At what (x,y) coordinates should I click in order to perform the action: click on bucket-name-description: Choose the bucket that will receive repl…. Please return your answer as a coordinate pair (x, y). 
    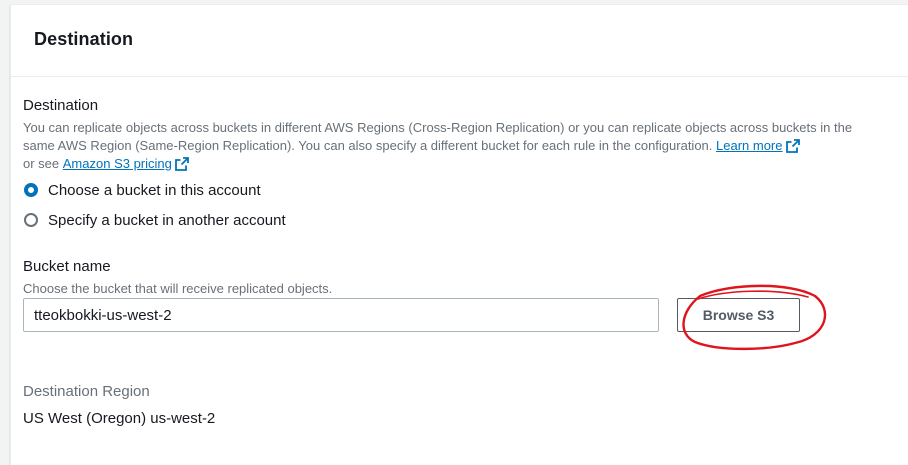
    Looking at the image, I should click on (178, 288).